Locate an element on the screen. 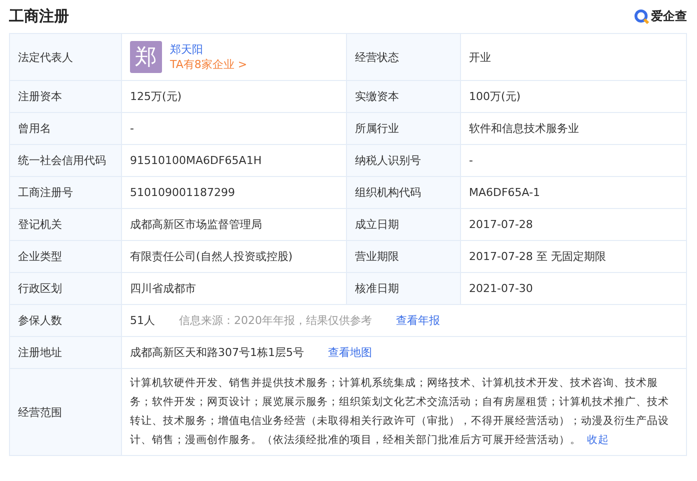 The width and height of the screenshot is (697, 481). field-label: 曾用名 is located at coordinates (66, 128).